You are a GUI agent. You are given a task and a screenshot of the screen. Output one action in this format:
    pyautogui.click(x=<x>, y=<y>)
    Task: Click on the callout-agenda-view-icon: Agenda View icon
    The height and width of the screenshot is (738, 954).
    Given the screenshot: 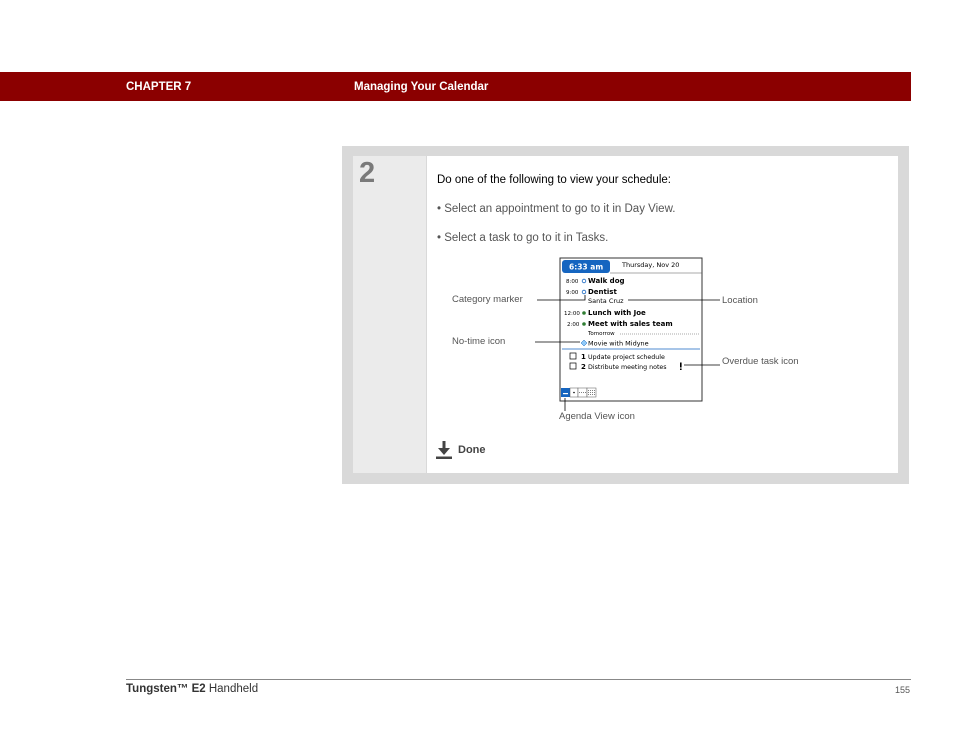 What is the action you would take?
    pyautogui.click(x=597, y=416)
    